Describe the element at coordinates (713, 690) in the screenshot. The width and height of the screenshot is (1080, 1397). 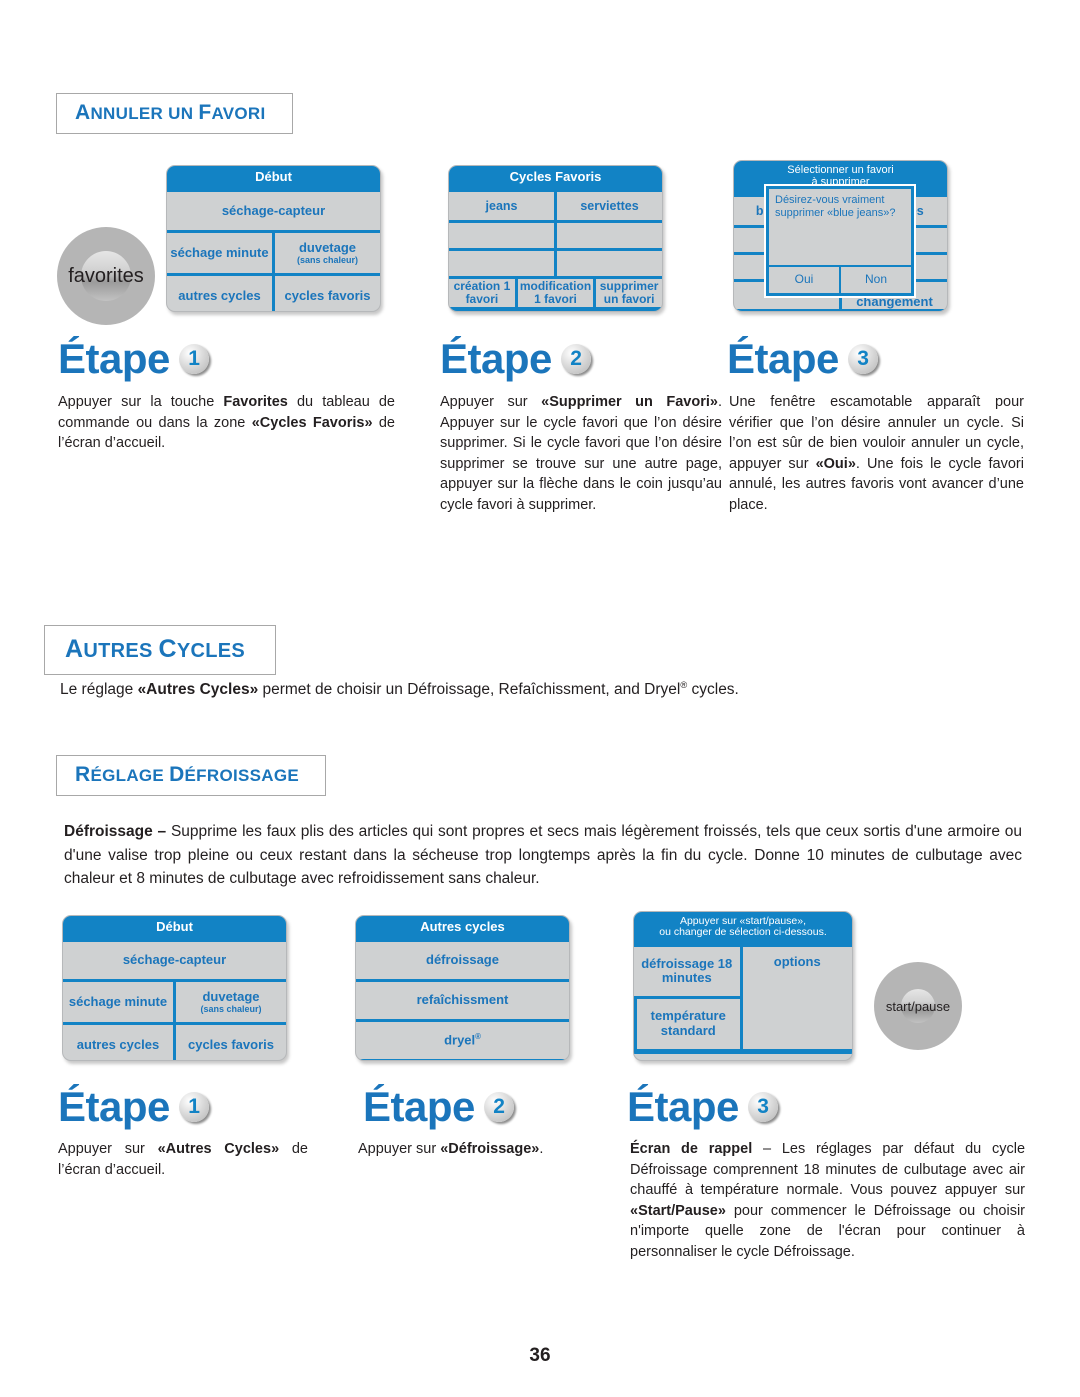
I see `text-run: cycles.` at that location.